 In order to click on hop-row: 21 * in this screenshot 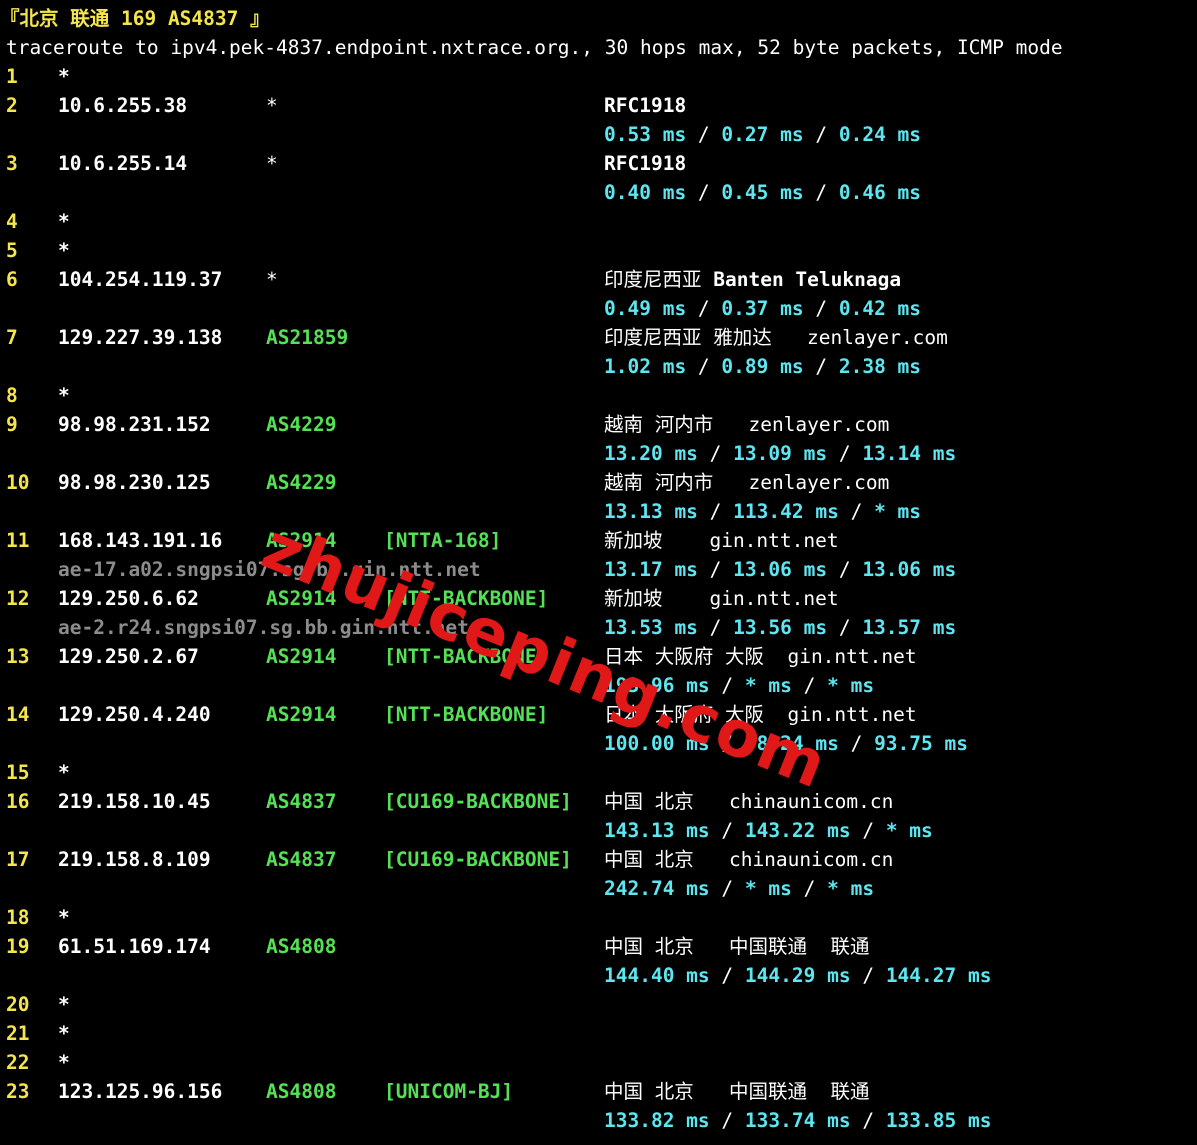, I will do `click(598, 1033)`.